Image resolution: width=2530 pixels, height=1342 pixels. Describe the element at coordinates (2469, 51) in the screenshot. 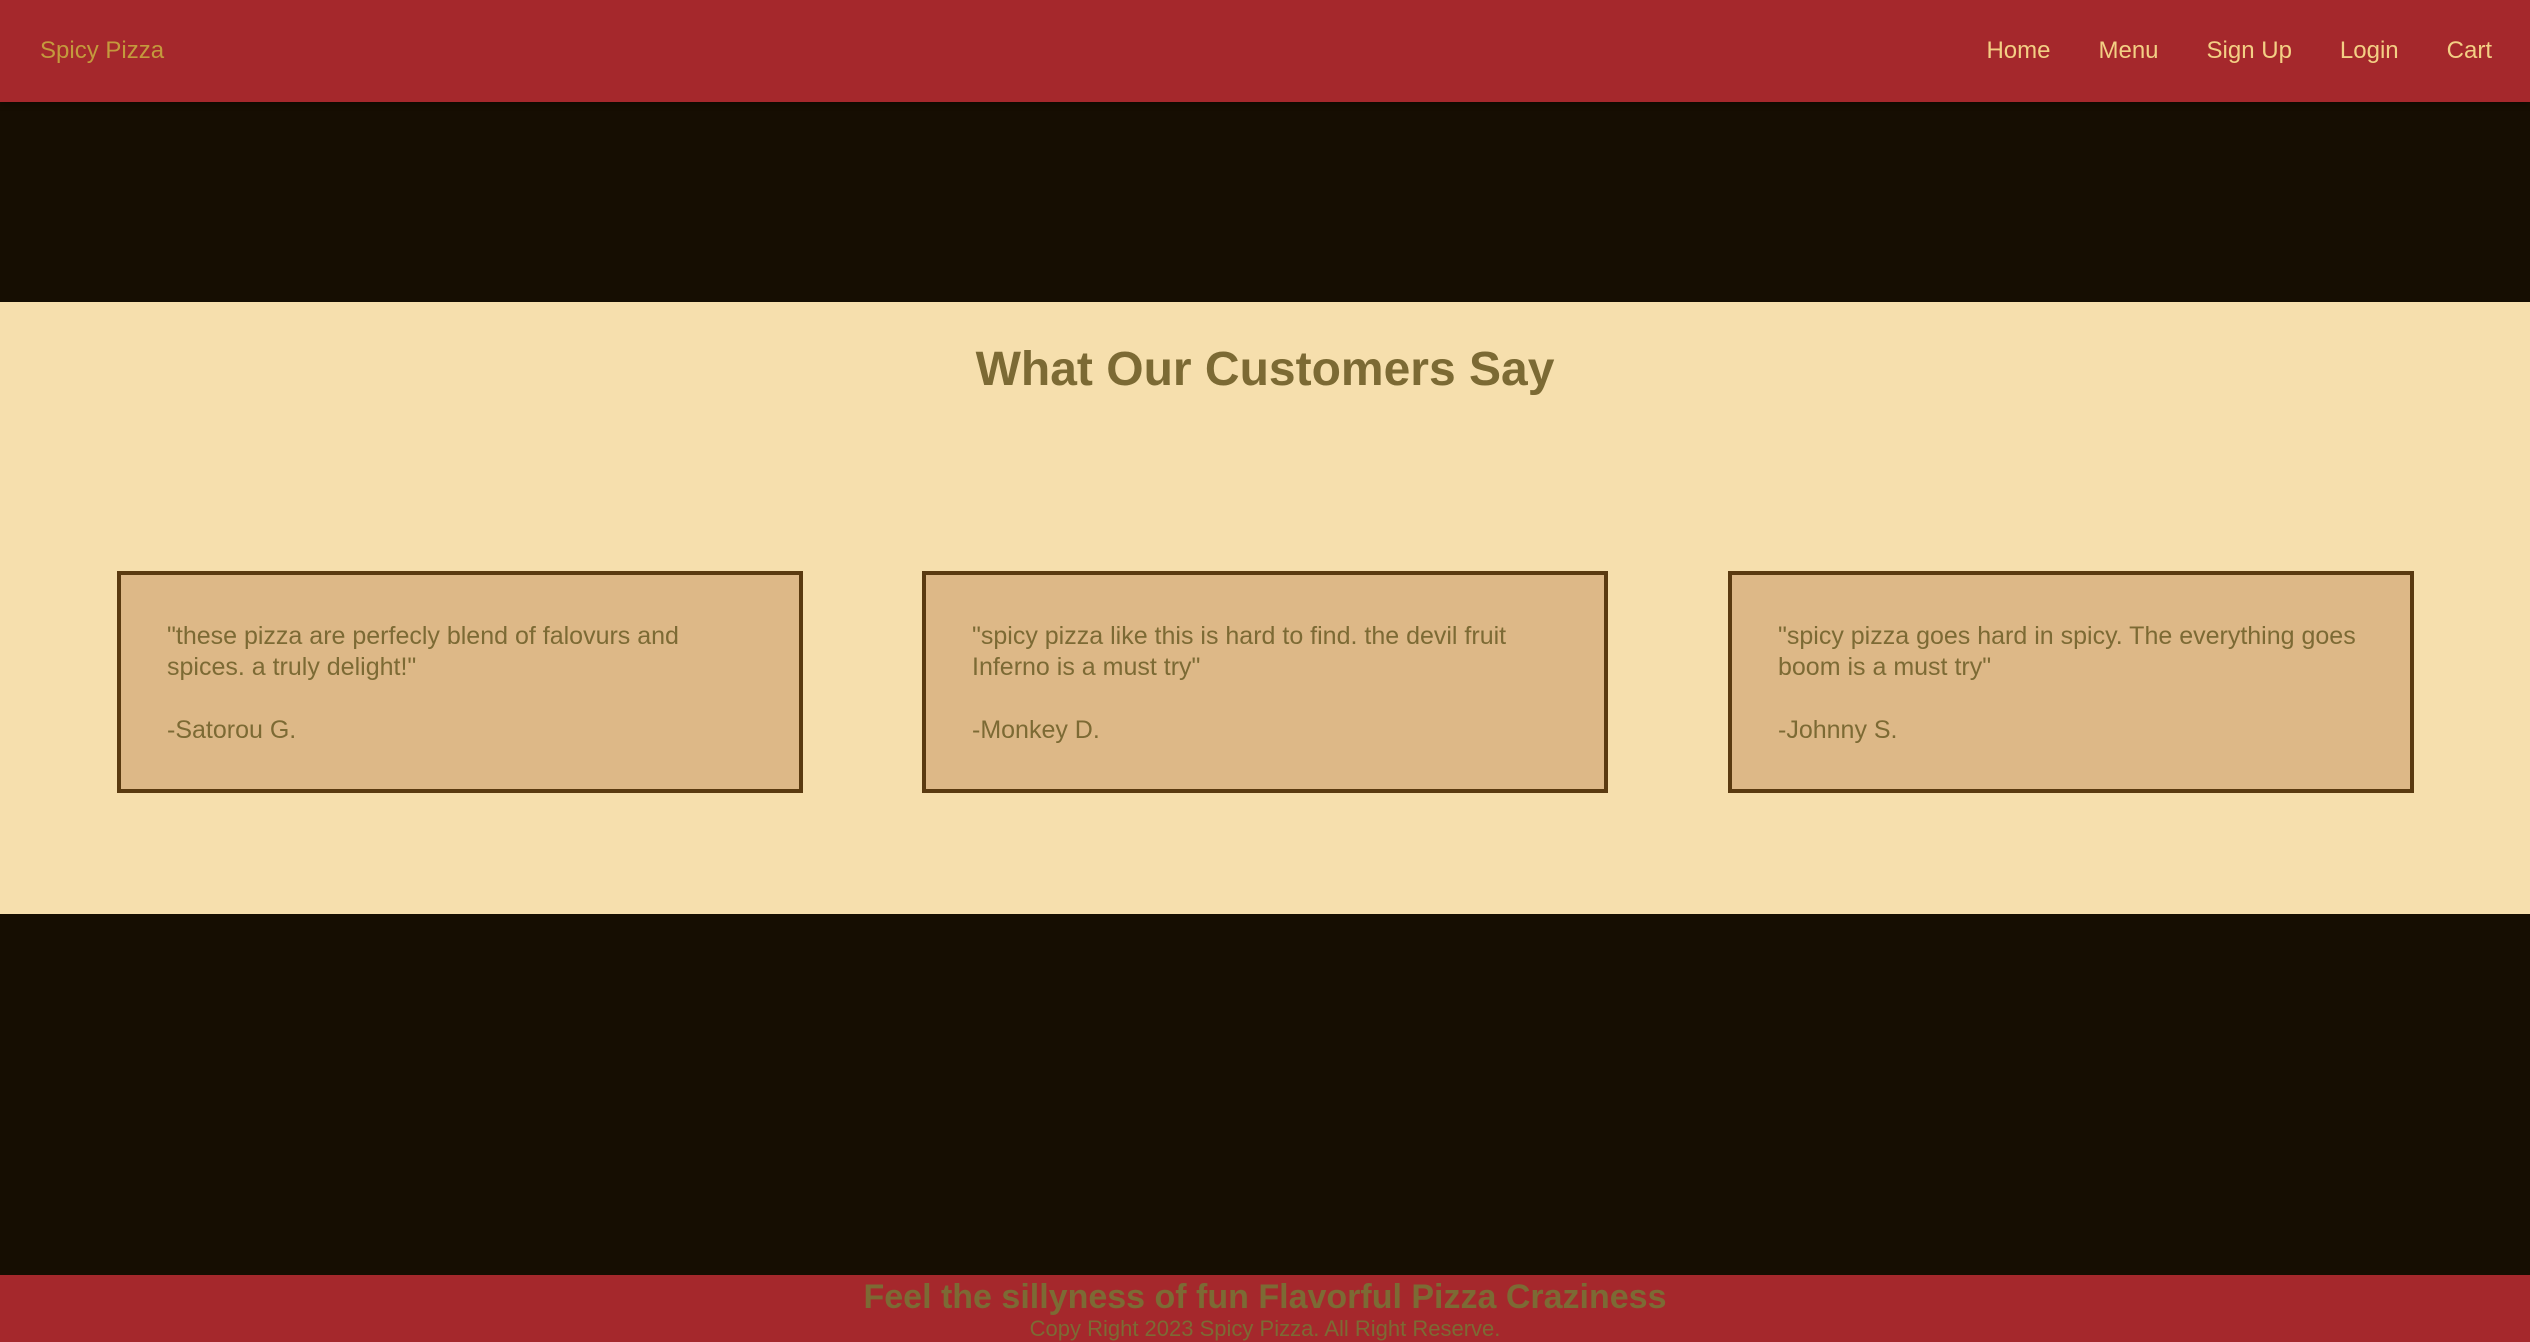

I see `nav-link-cart: Cart` at that location.